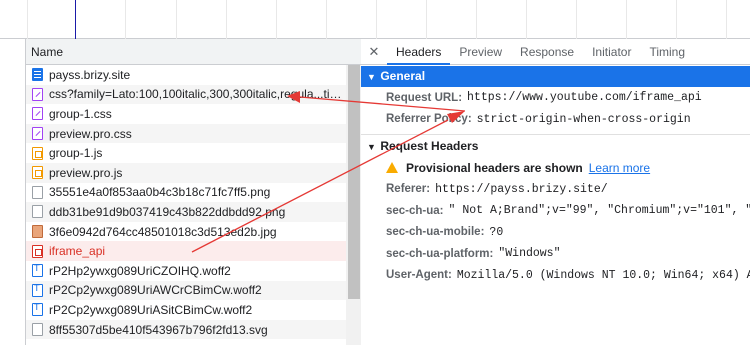 This screenshot has width=750, height=345. What do you see at coordinates (667, 51) in the screenshot?
I see `tab-timing: Timing` at bounding box center [667, 51].